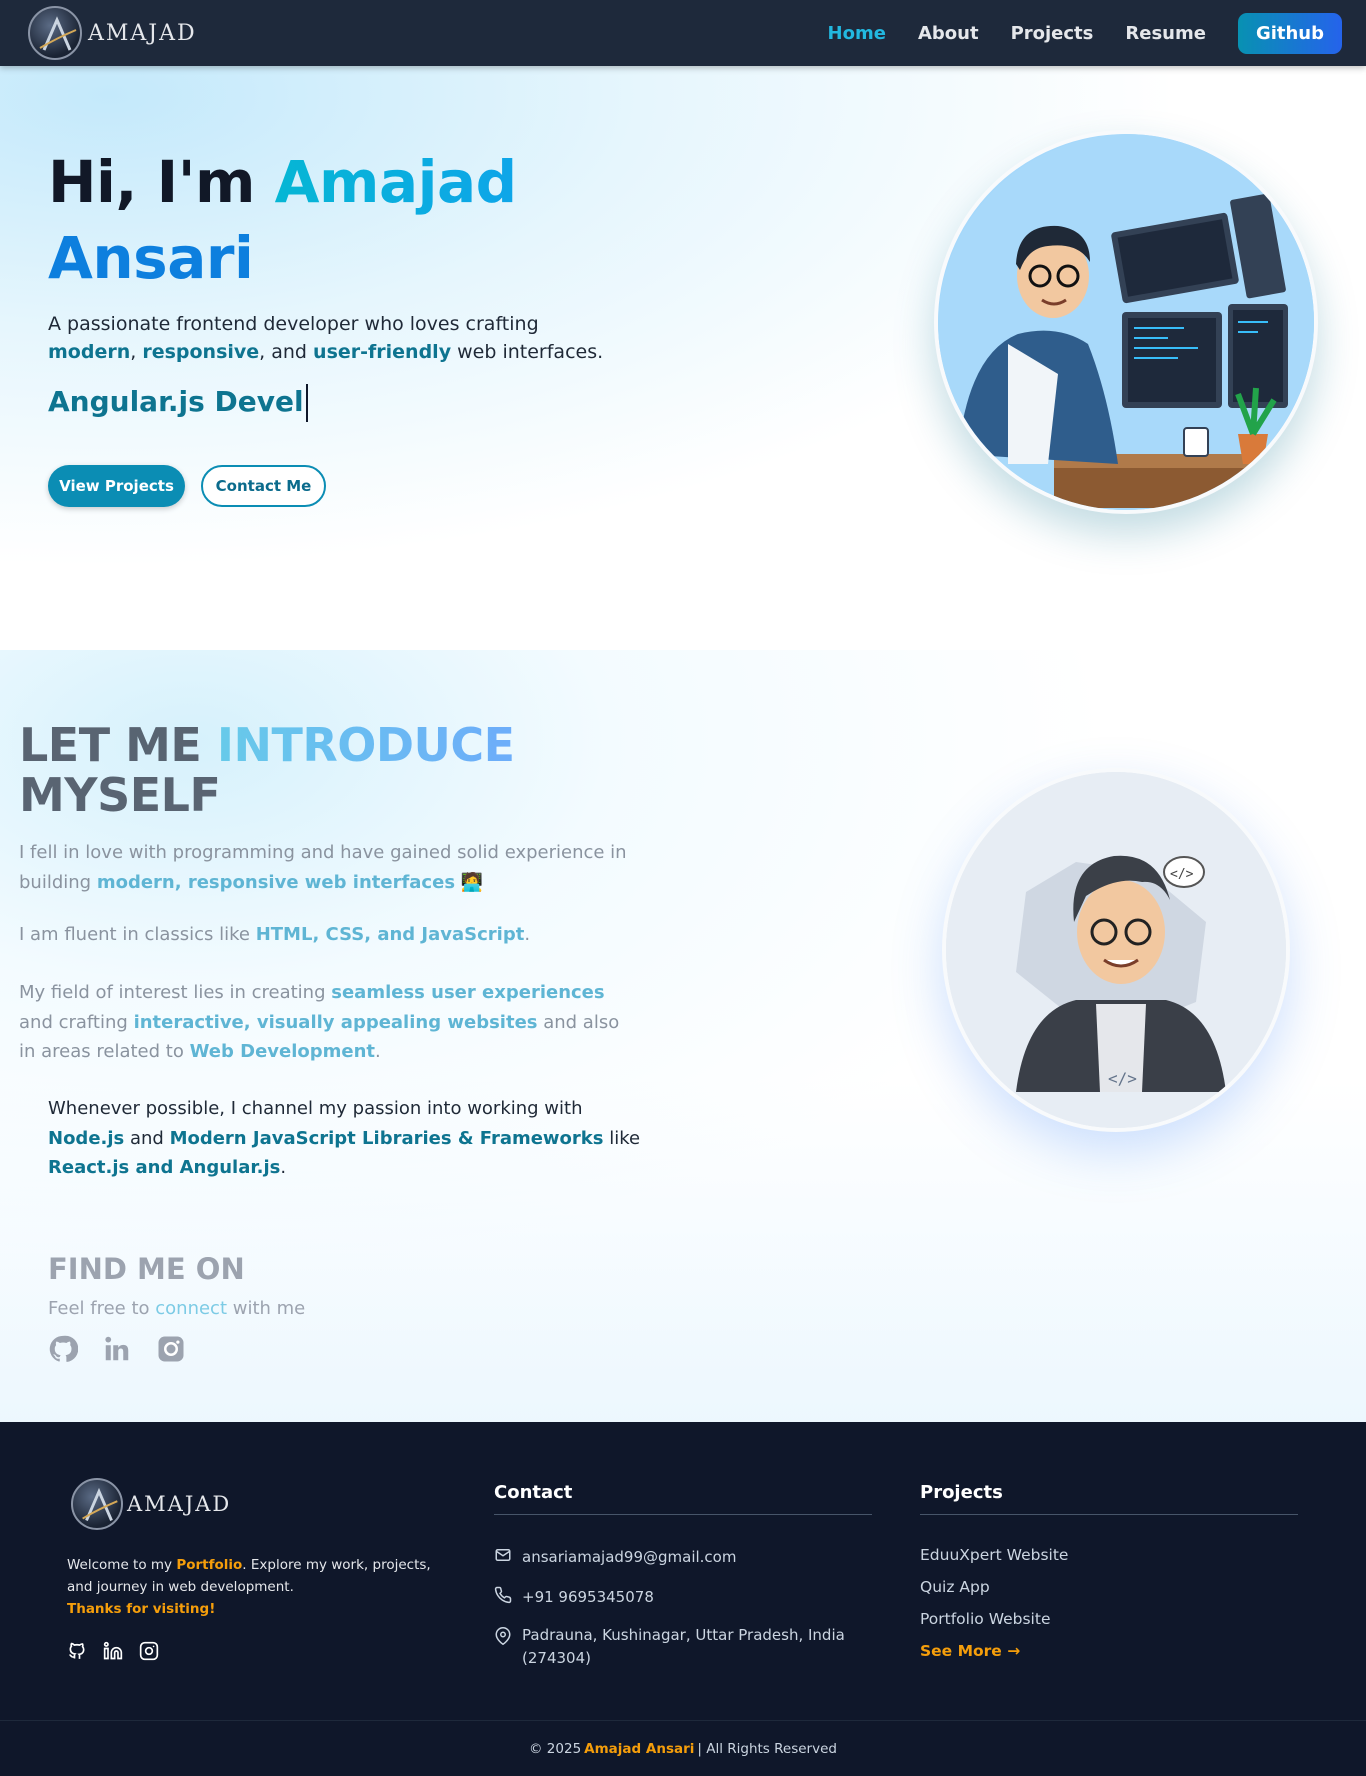  I want to click on para-text: I am fluent in classics like, so click(137, 934).